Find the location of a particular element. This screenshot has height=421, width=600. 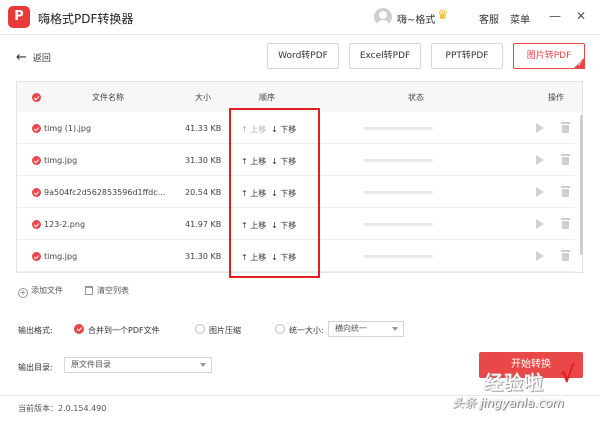

watermark-text: 经验啦 is located at coordinates (514, 383).